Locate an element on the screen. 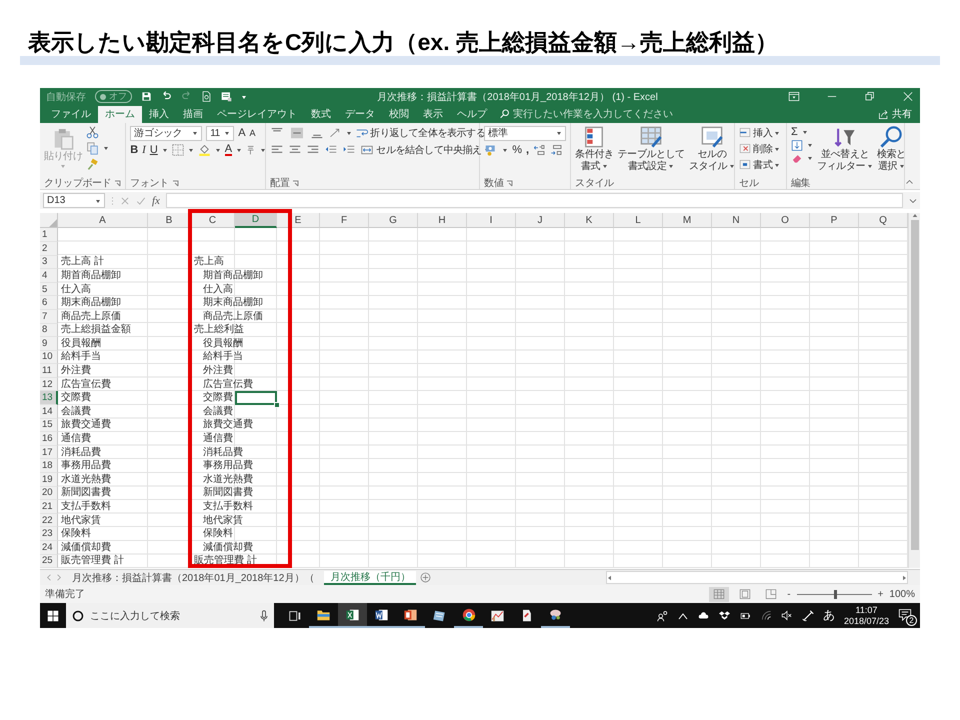 This screenshot has height=720, width=960. page-break-icon is located at coordinates (771, 594).